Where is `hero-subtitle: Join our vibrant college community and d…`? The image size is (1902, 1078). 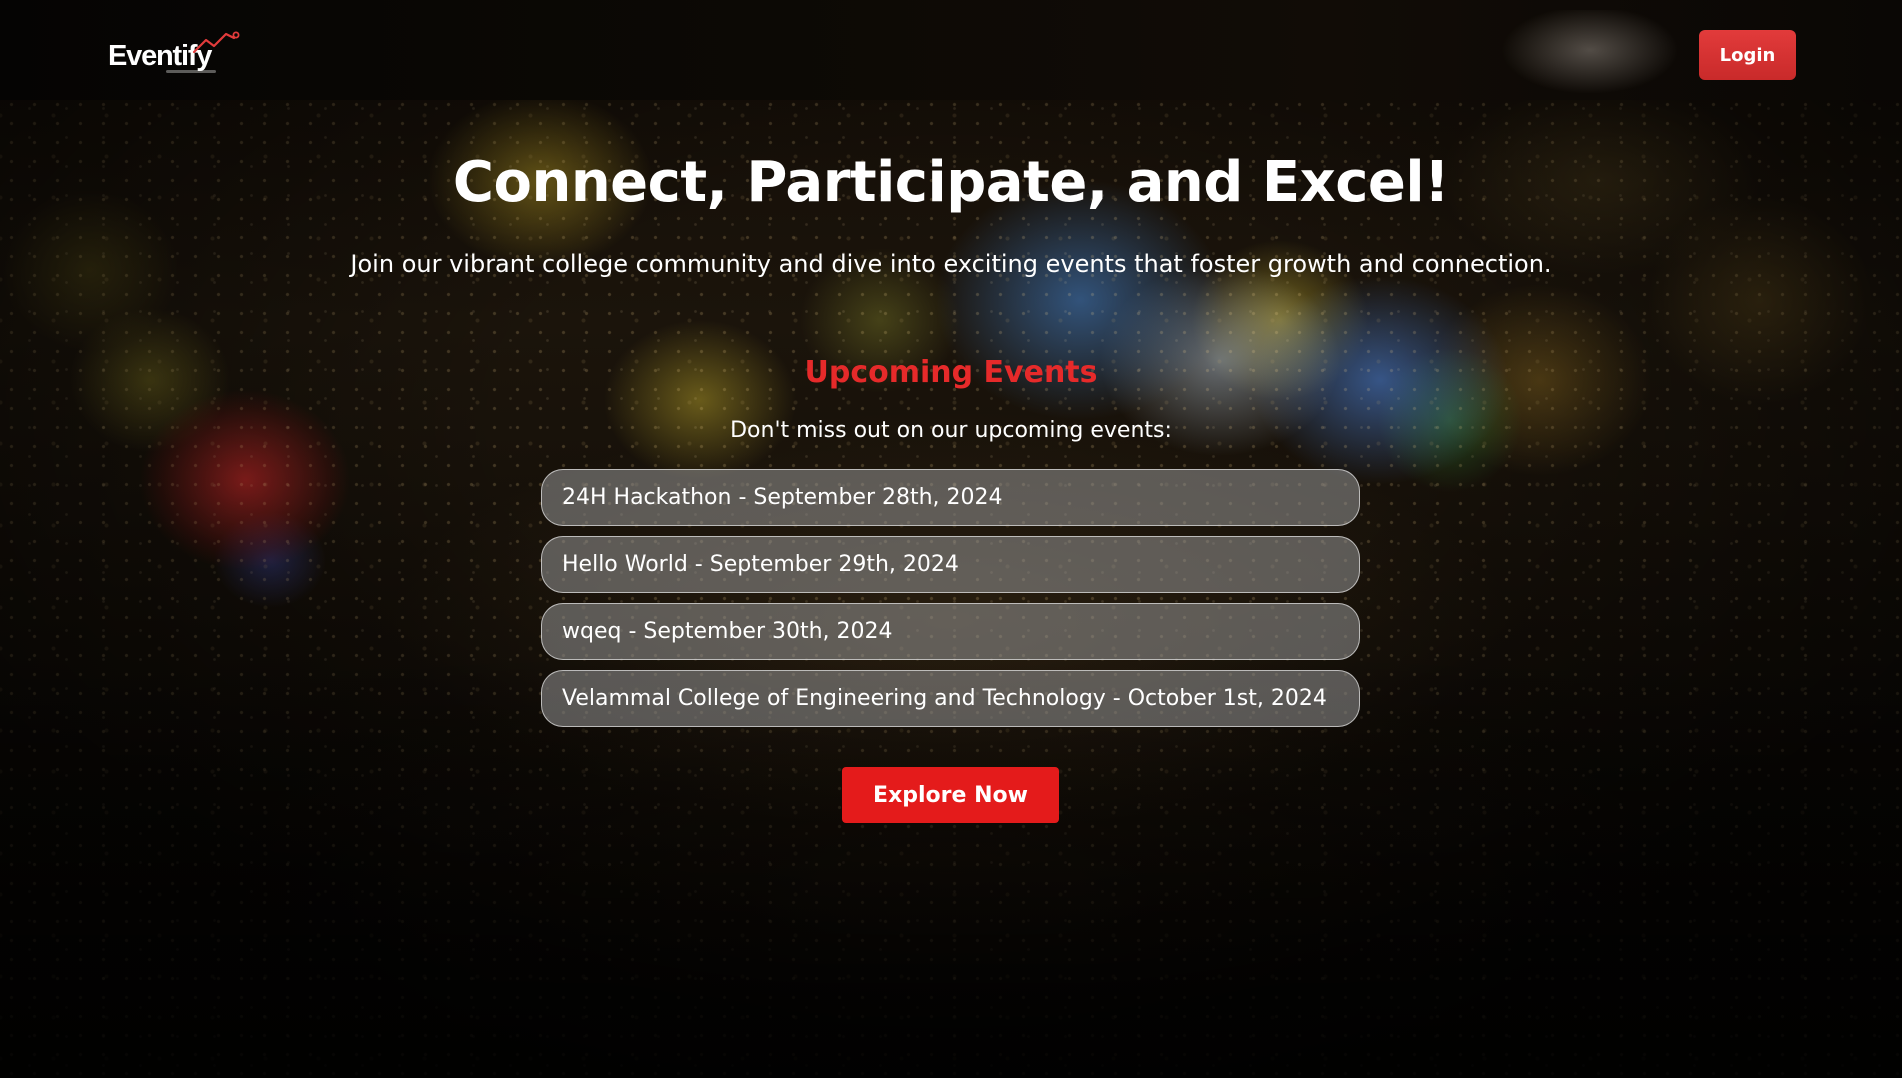 hero-subtitle: Join our vibrant college community and d… is located at coordinates (951, 264).